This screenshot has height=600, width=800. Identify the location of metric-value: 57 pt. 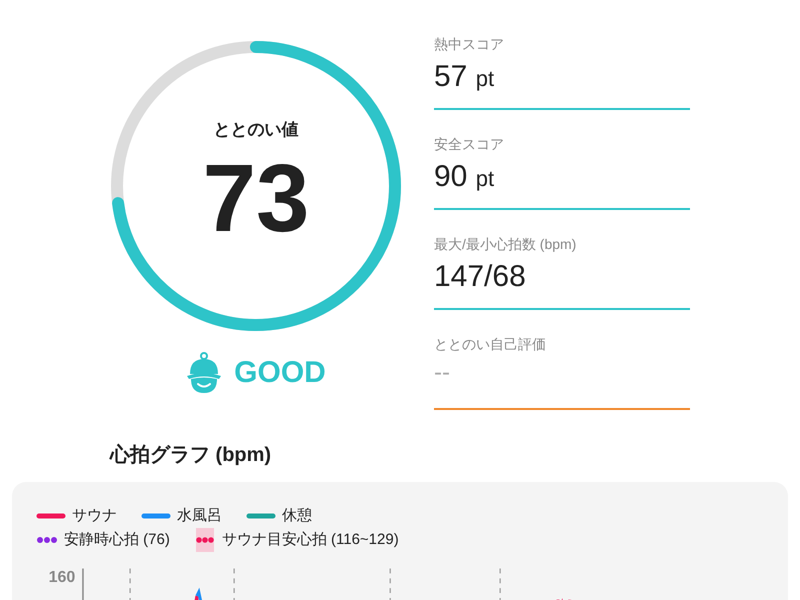
(465, 77).